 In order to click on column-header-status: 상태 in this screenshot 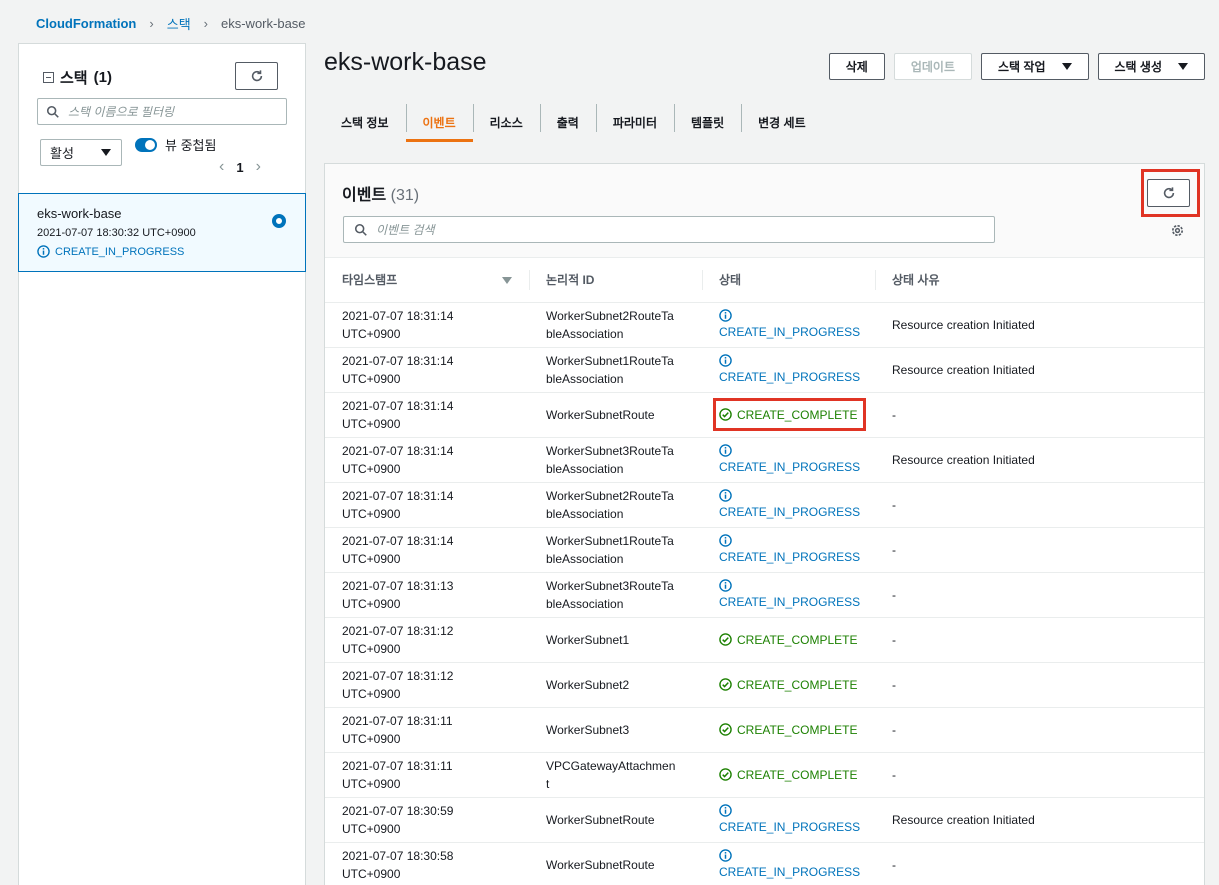, I will do `click(788, 280)`.